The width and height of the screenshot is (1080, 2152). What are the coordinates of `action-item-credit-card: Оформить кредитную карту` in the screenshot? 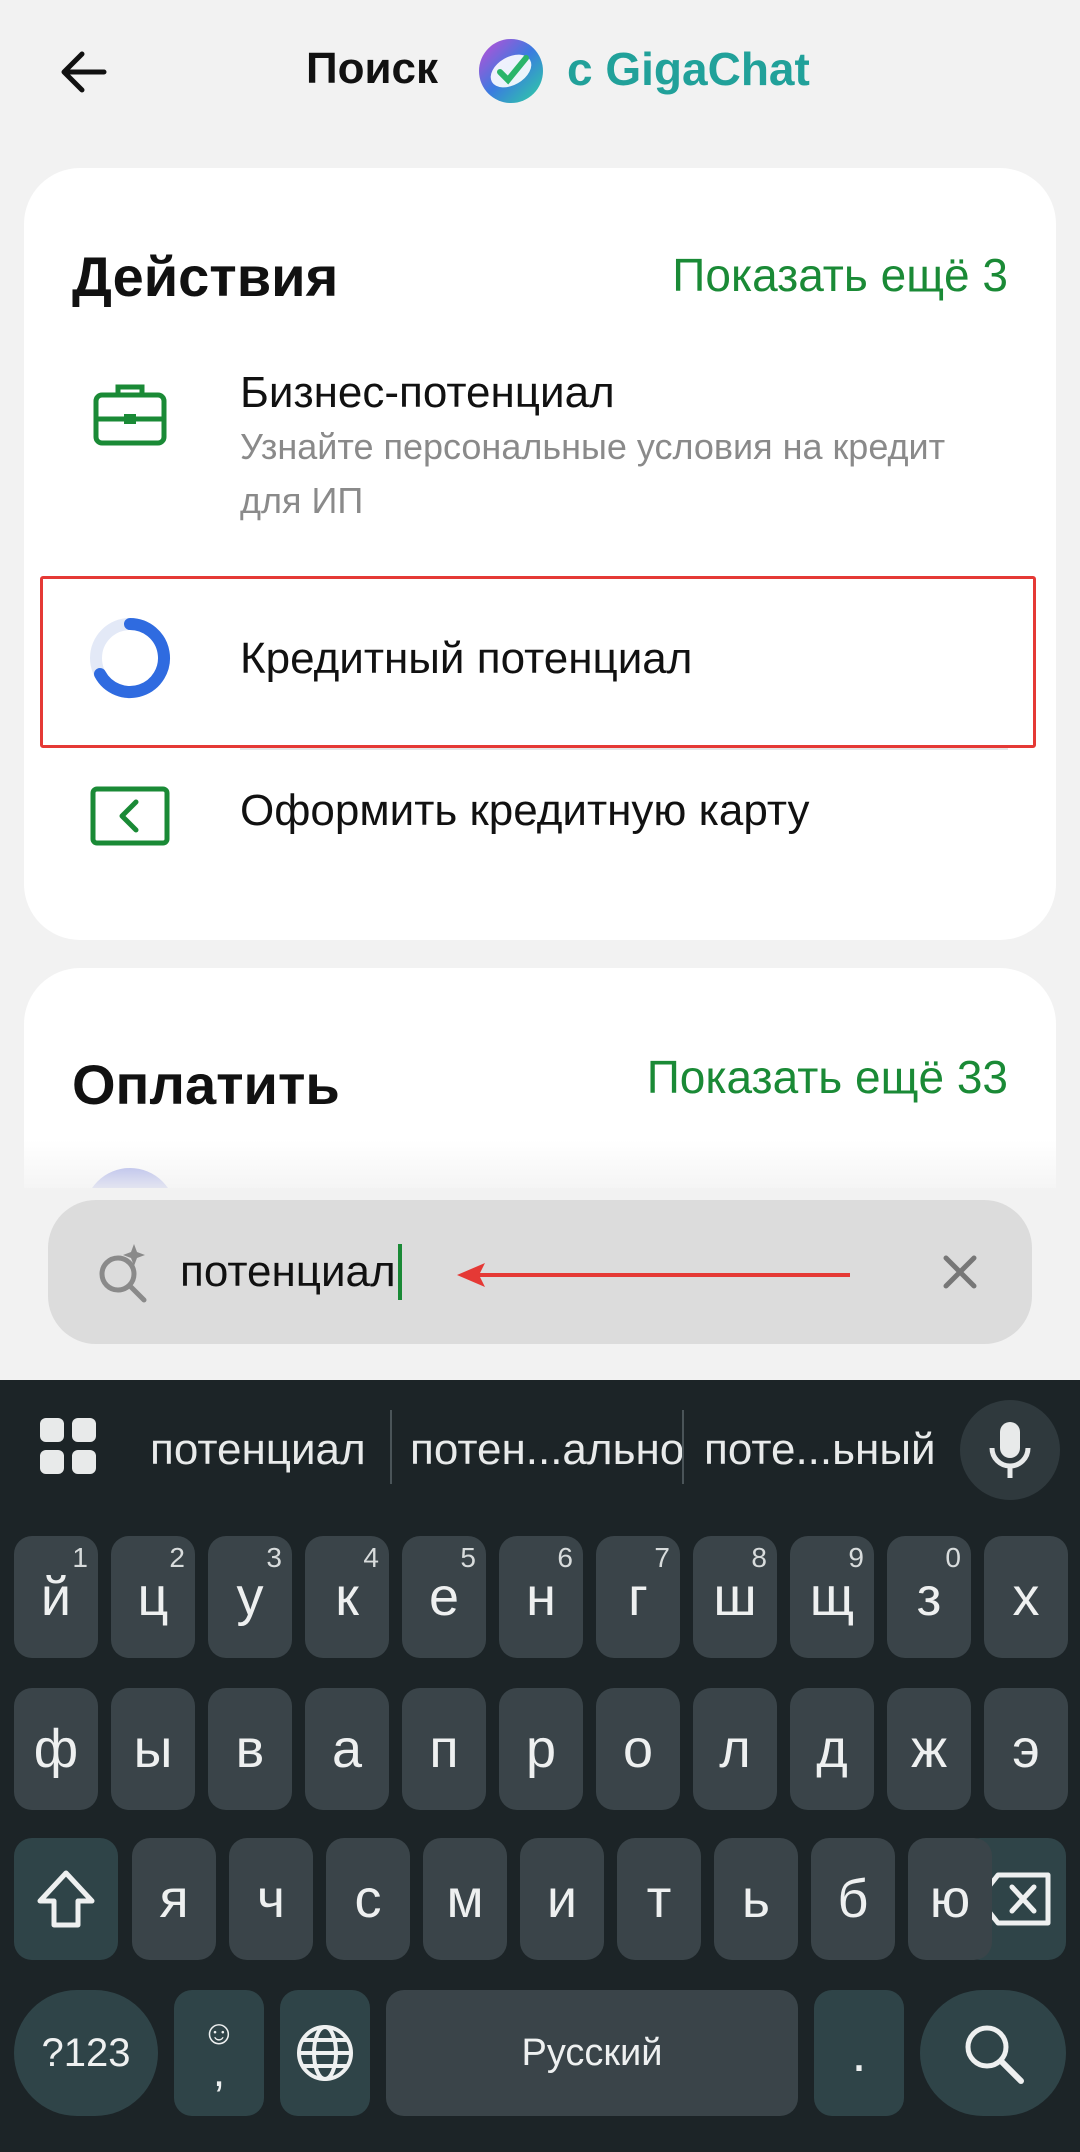 It's located at (540, 838).